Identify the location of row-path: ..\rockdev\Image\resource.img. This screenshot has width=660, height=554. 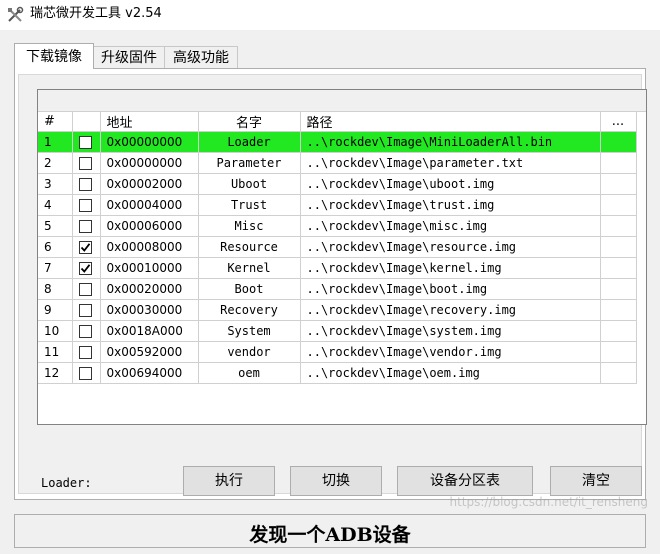
(450, 247).